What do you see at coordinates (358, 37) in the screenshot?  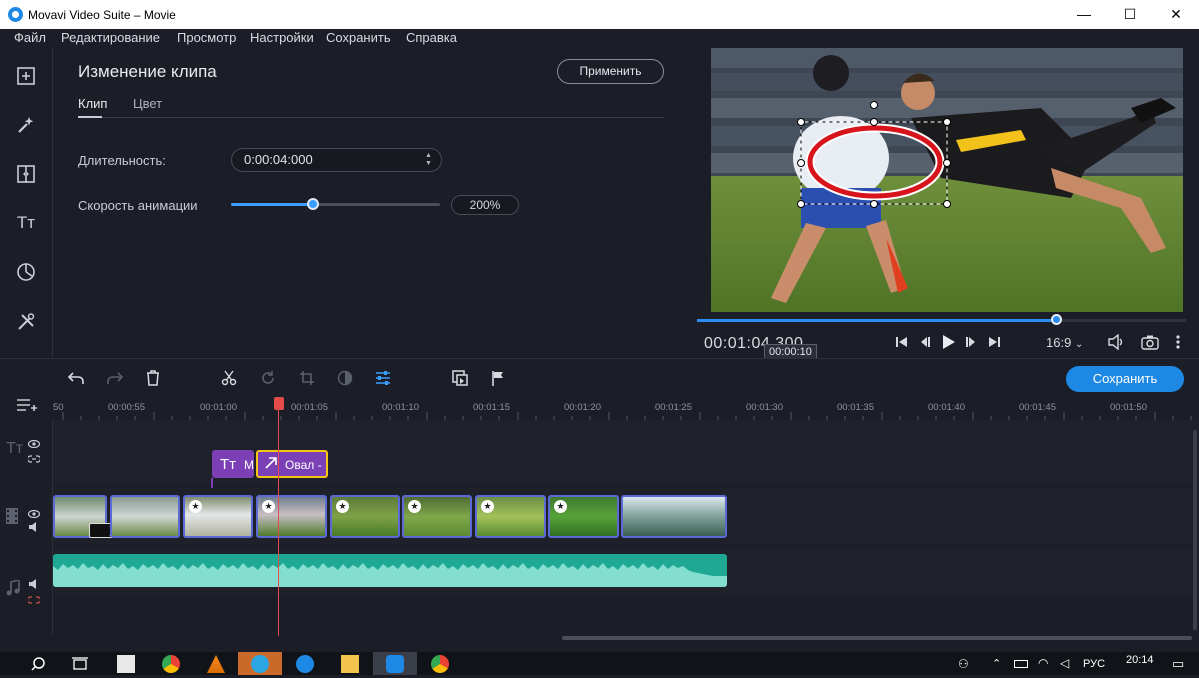 I see `menu-save: Сохранить` at bounding box center [358, 37].